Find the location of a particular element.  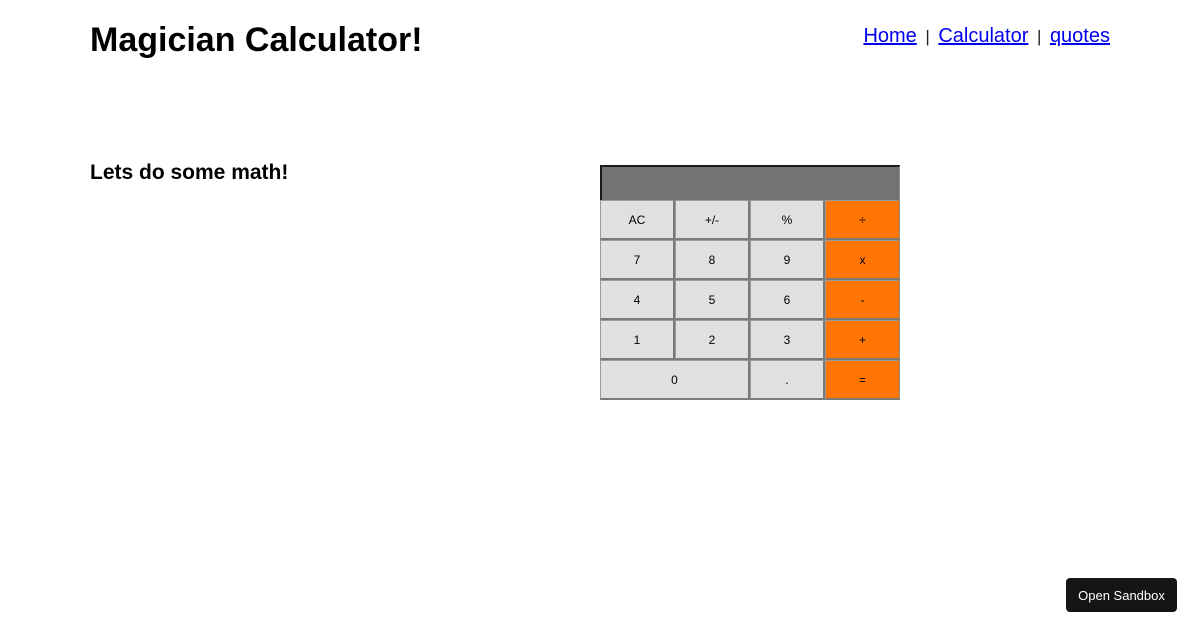

key-clear: AC is located at coordinates (637, 220).